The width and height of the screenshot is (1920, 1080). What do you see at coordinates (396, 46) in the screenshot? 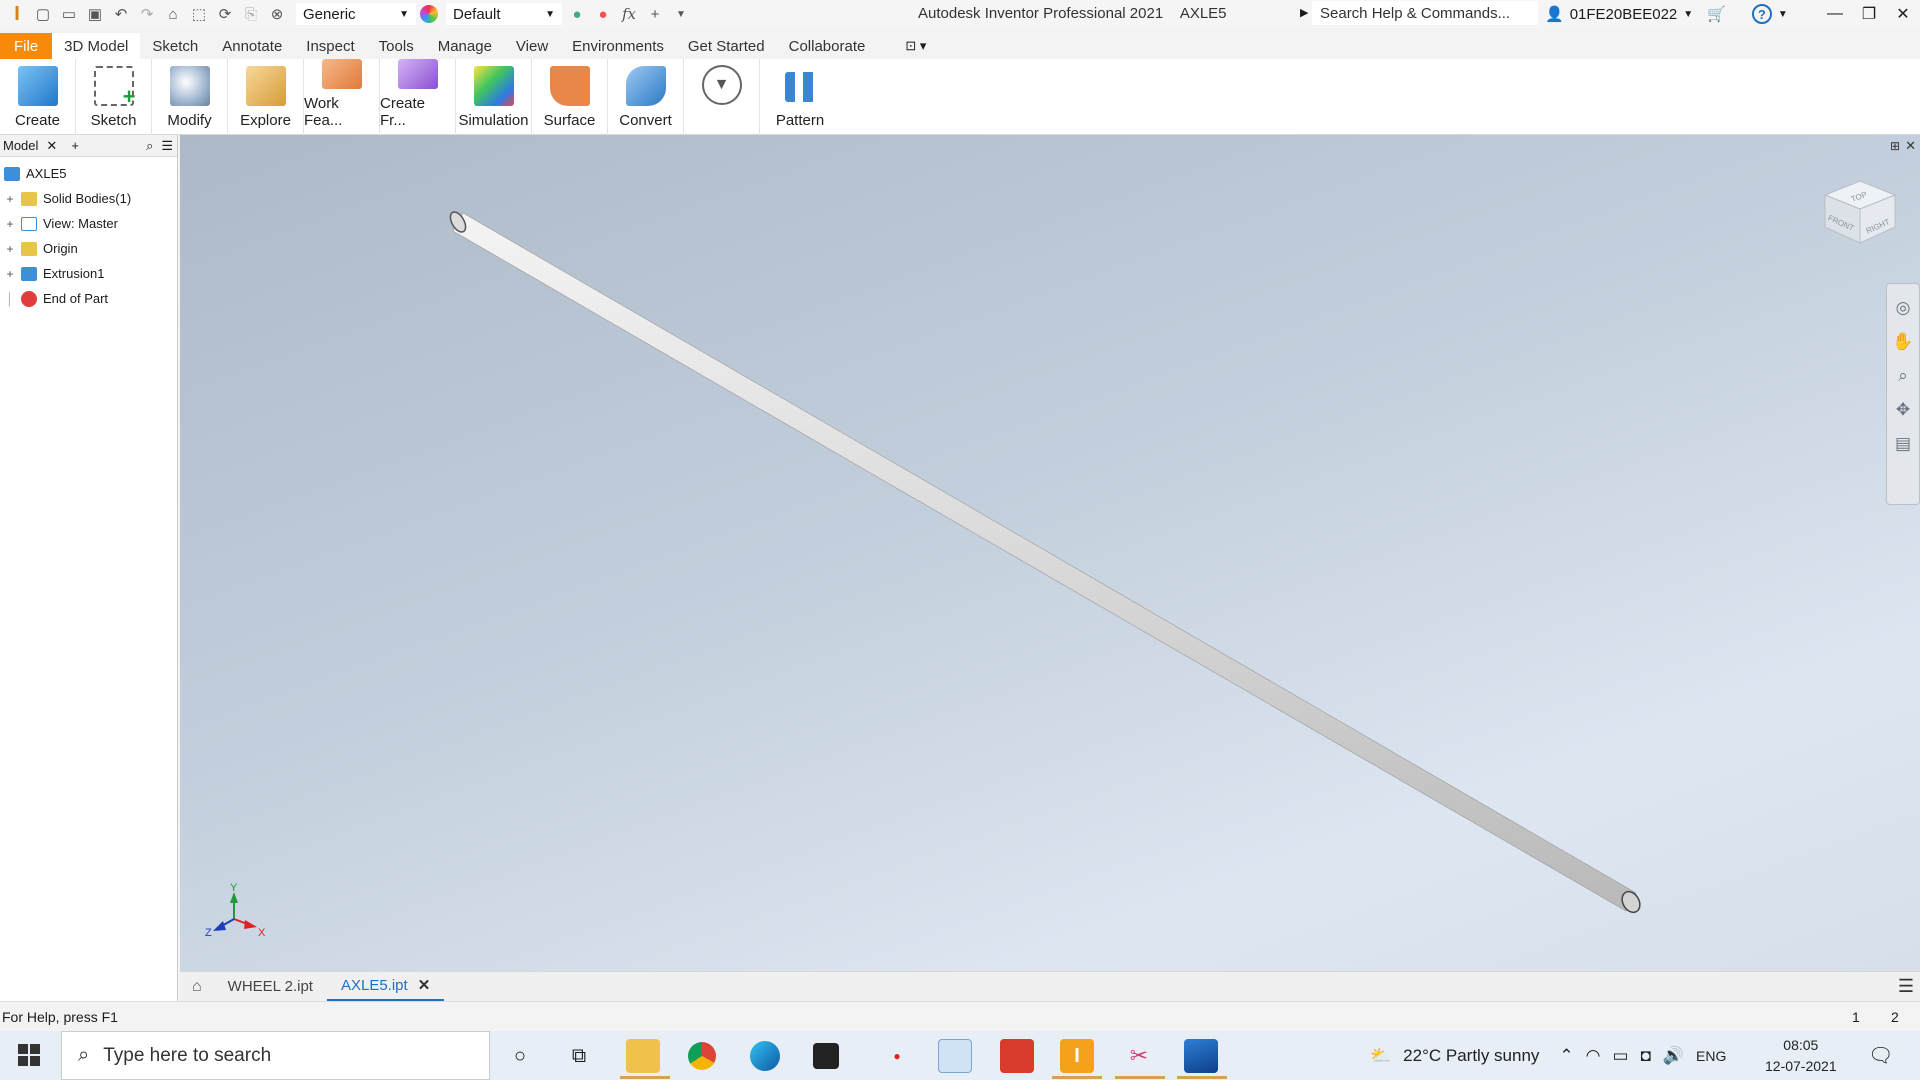
I see `tab-tools: Tools` at bounding box center [396, 46].